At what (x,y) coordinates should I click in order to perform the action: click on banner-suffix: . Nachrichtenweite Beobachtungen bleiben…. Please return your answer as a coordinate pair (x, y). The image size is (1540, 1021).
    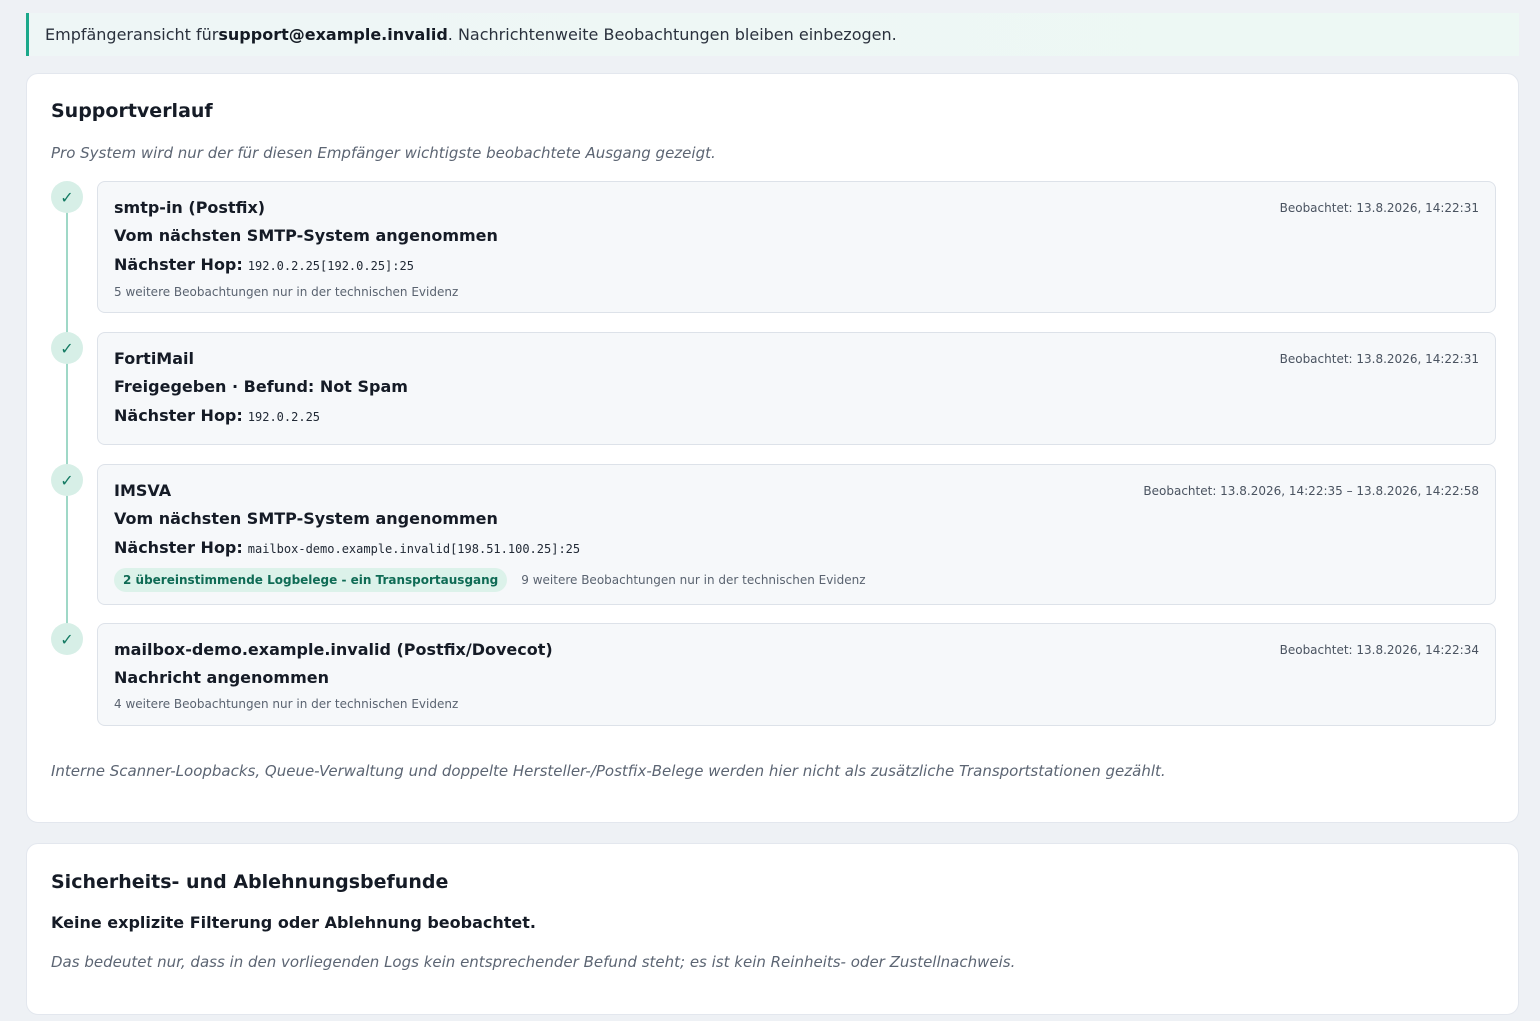
    Looking at the image, I should click on (672, 34).